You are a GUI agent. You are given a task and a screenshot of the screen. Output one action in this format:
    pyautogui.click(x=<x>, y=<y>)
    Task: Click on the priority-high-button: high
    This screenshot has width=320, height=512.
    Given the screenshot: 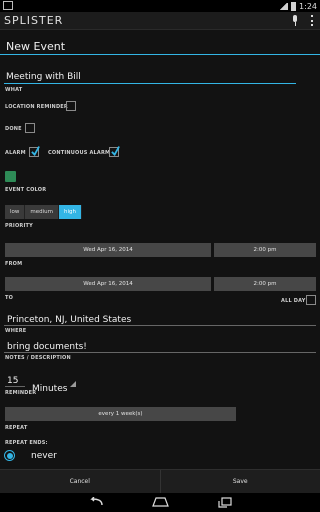 What is the action you would take?
    pyautogui.click(x=71, y=212)
    